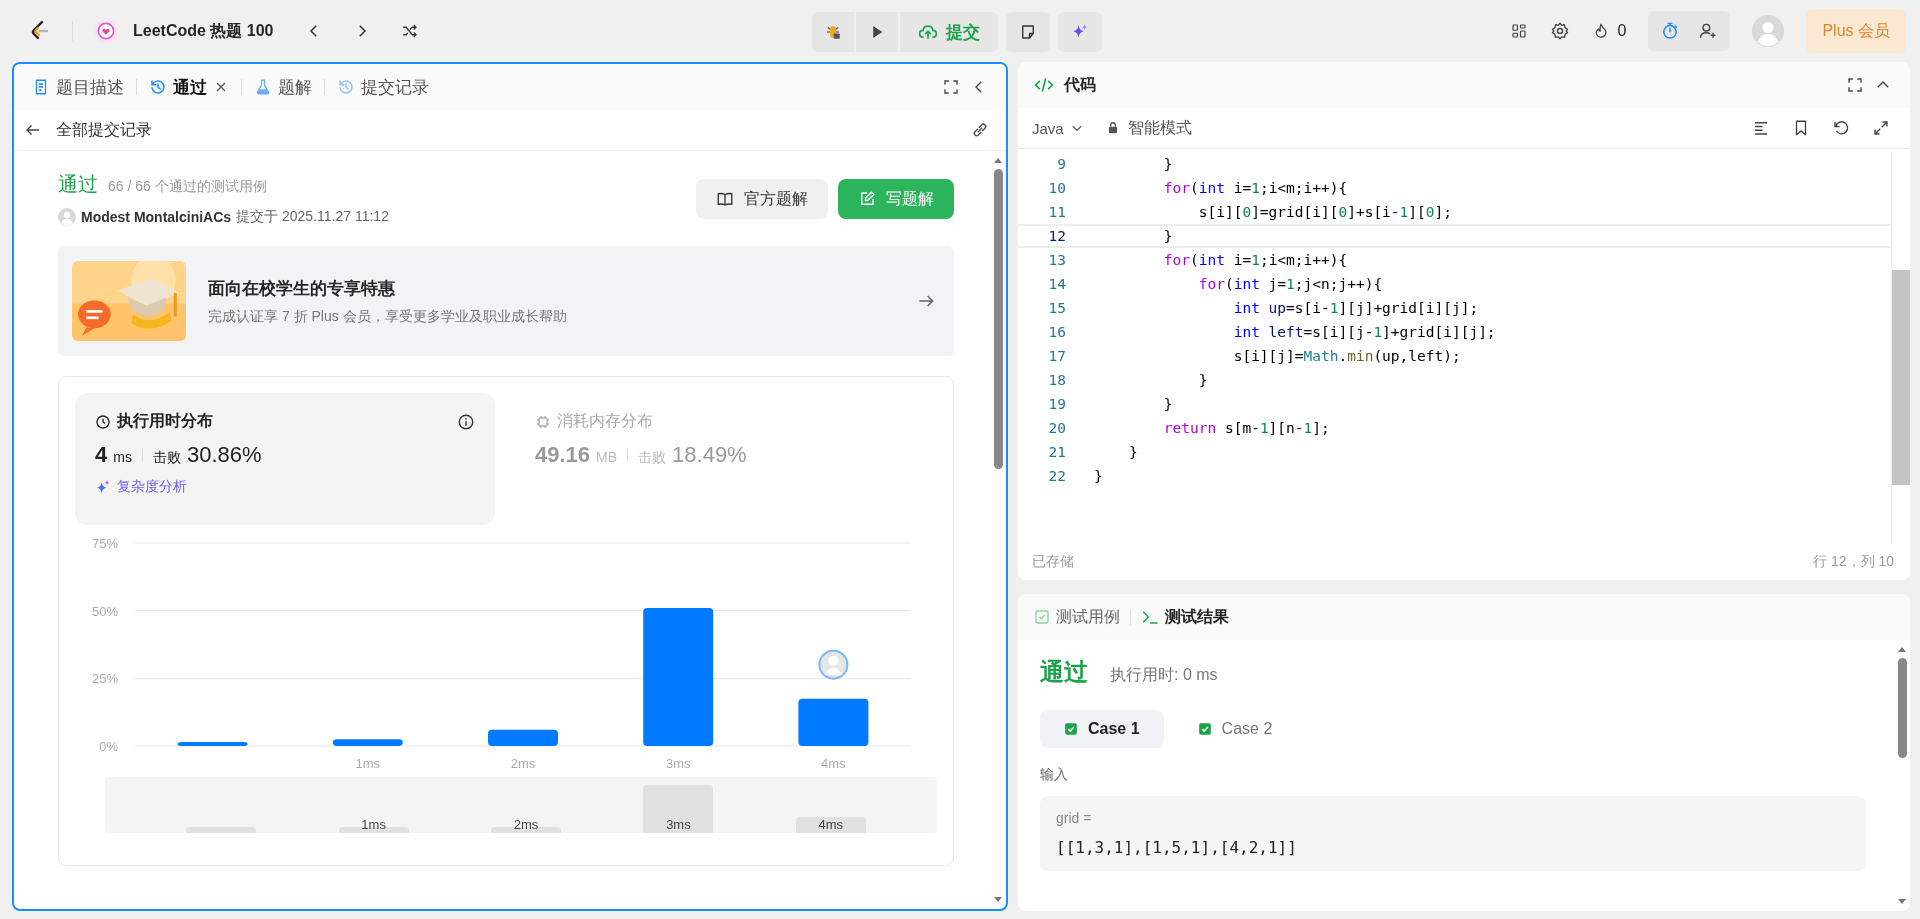  I want to click on y-axis-tick-label: 75%, so click(104, 543).